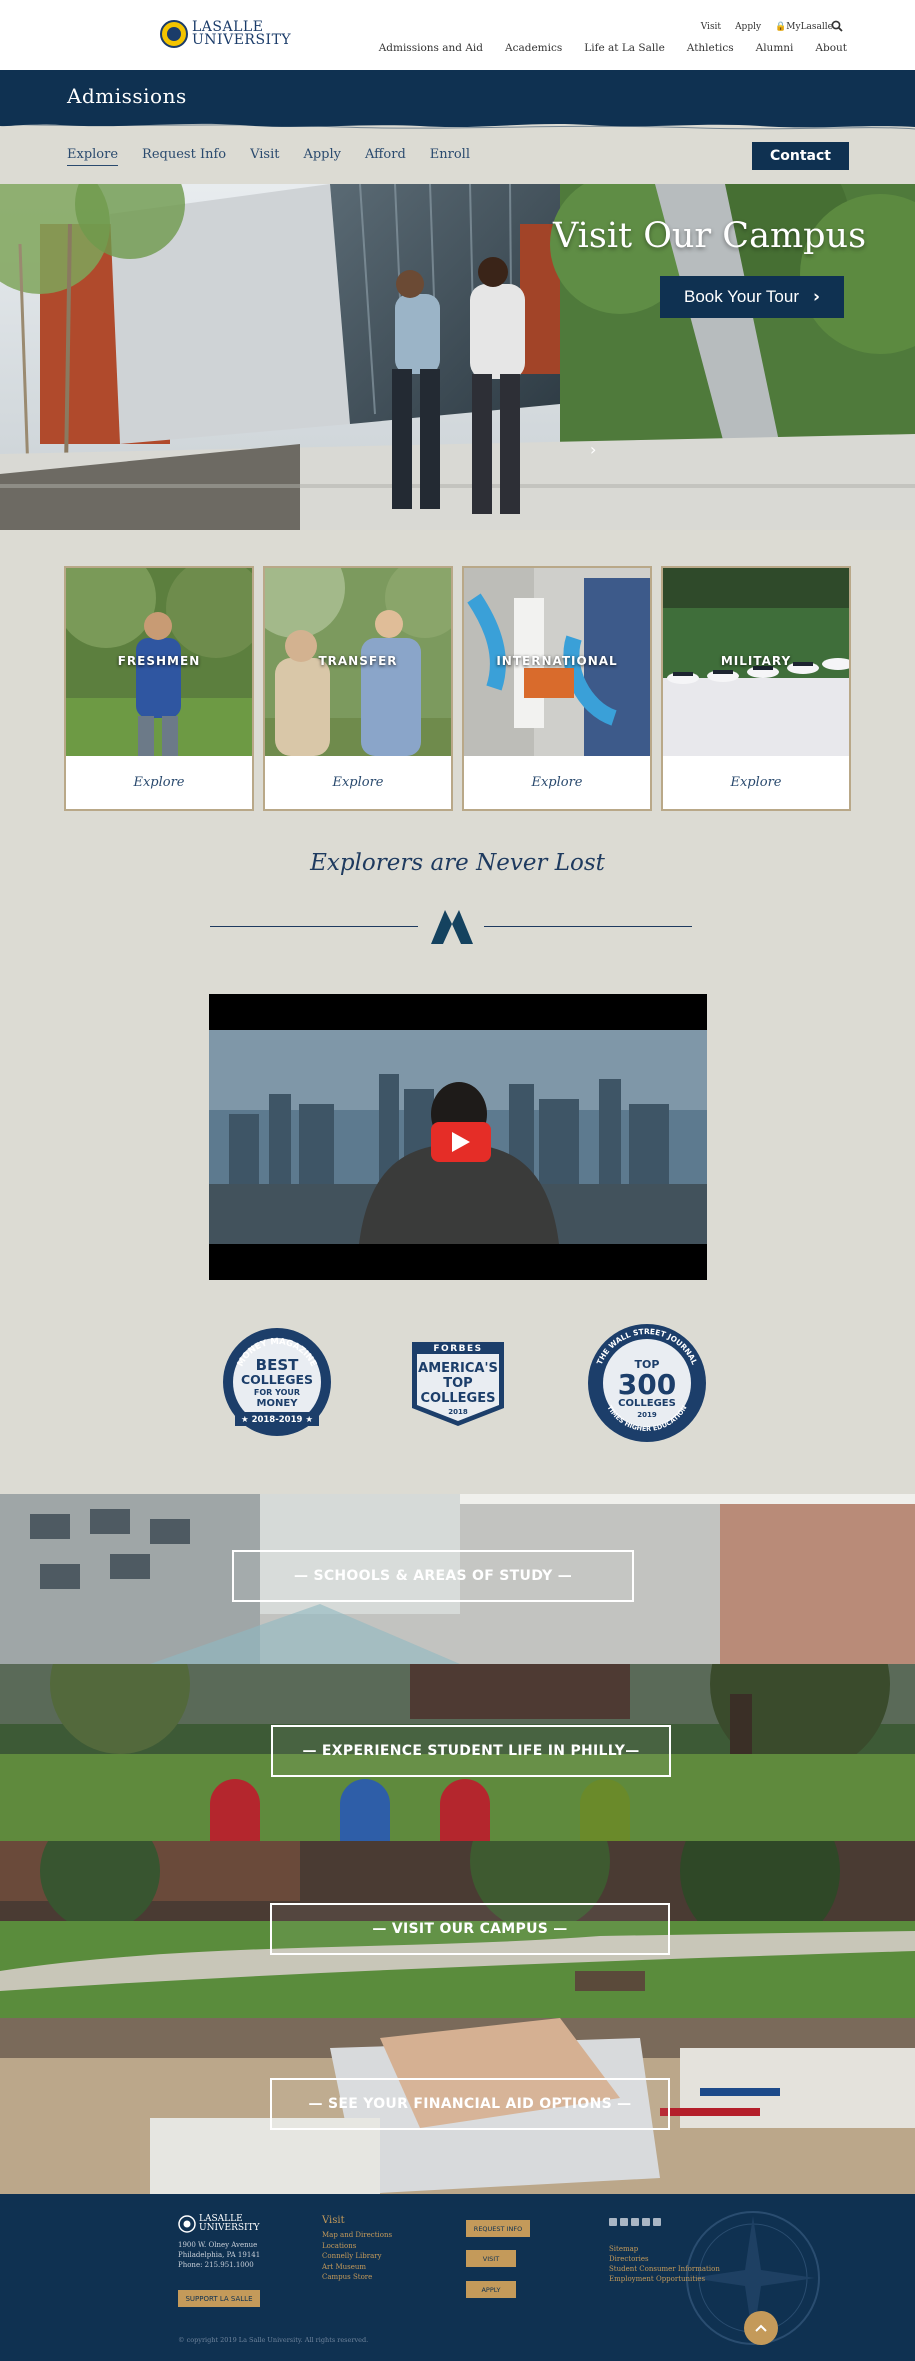 The image size is (915, 2361). What do you see at coordinates (433, 1576) in the screenshot?
I see `schools-button: — SCHOOLS & AREAS OF STUDY —` at bounding box center [433, 1576].